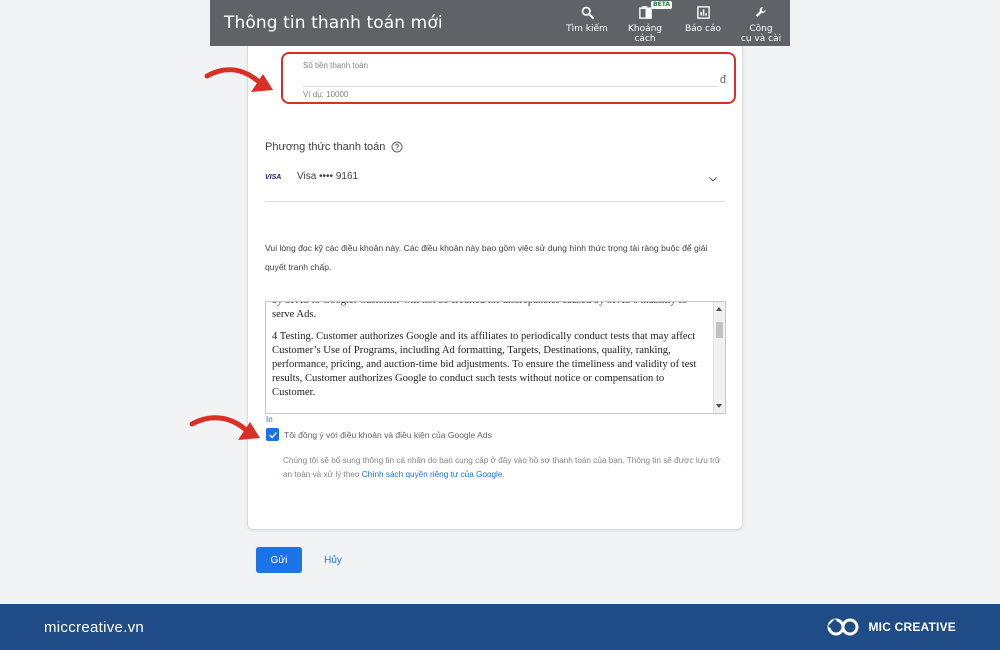 This screenshot has height=650, width=1000. Describe the element at coordinates (587, 23) in the screenshot. I see `search-tool-button: Tìm kiếm` at that location.